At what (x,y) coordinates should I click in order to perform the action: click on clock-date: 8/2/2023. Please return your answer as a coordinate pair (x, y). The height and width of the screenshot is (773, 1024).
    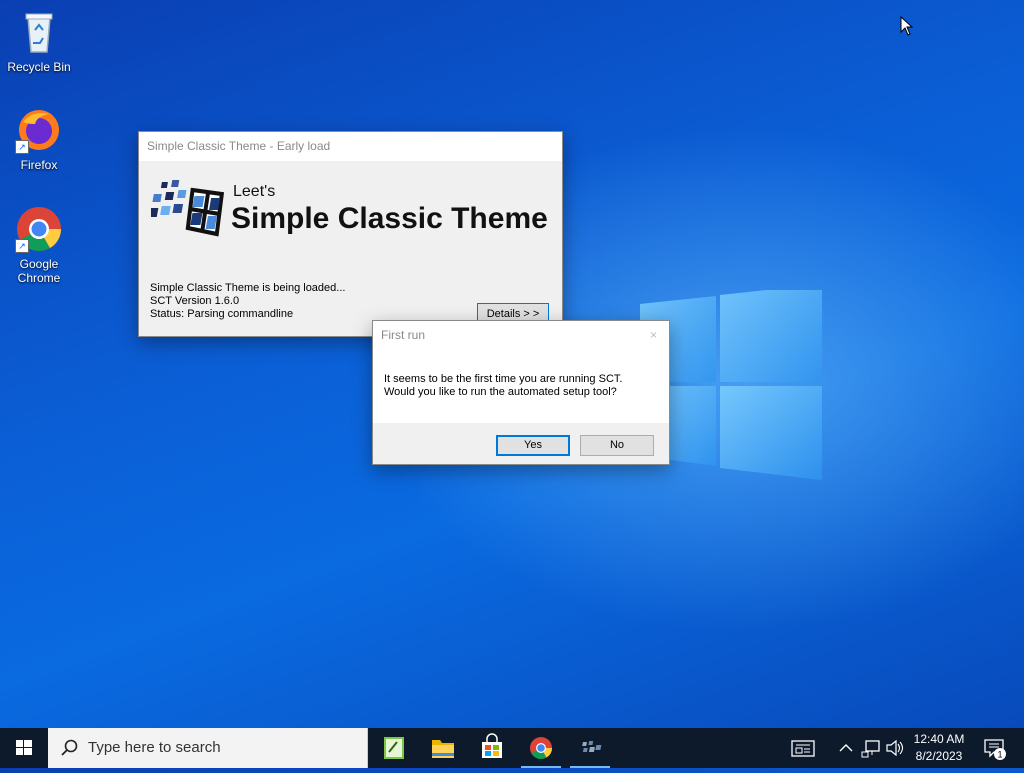
    Looking at the image, I should click on (939, 756).